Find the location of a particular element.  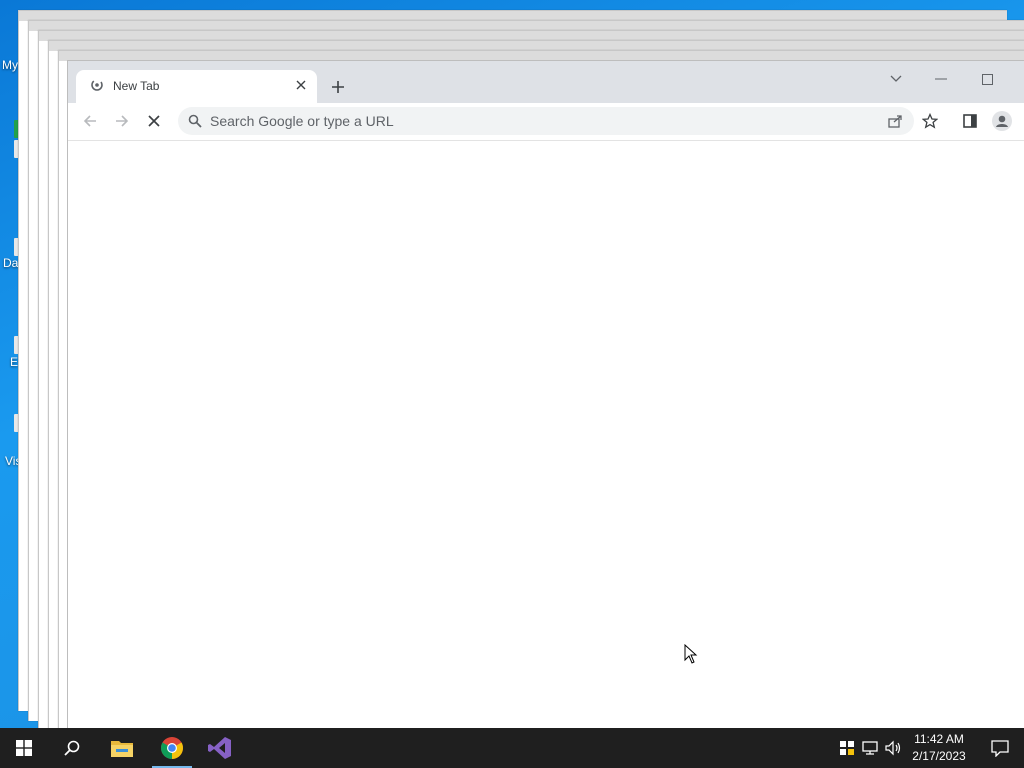

mouse-cursor-icon is located at coordinates (691, 653).